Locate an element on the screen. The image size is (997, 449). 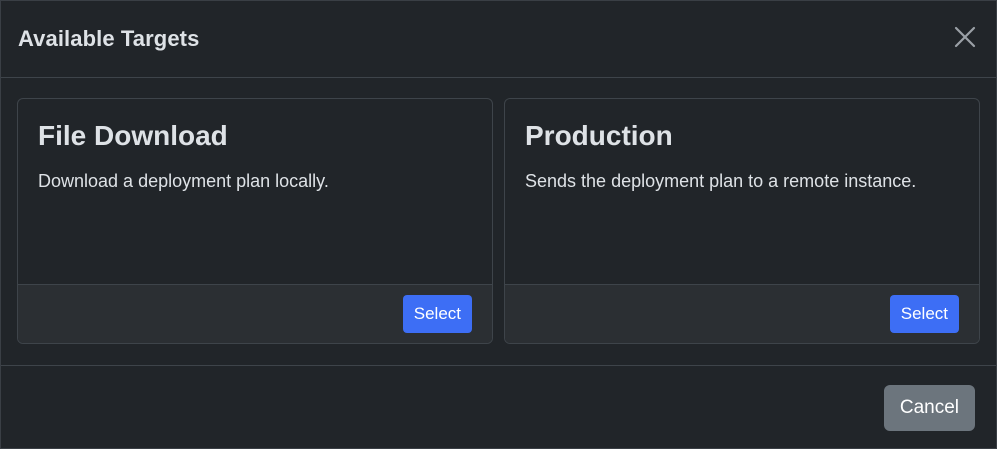
card-description: Download a deployment plan locally. is located at coordinates (183, 180).